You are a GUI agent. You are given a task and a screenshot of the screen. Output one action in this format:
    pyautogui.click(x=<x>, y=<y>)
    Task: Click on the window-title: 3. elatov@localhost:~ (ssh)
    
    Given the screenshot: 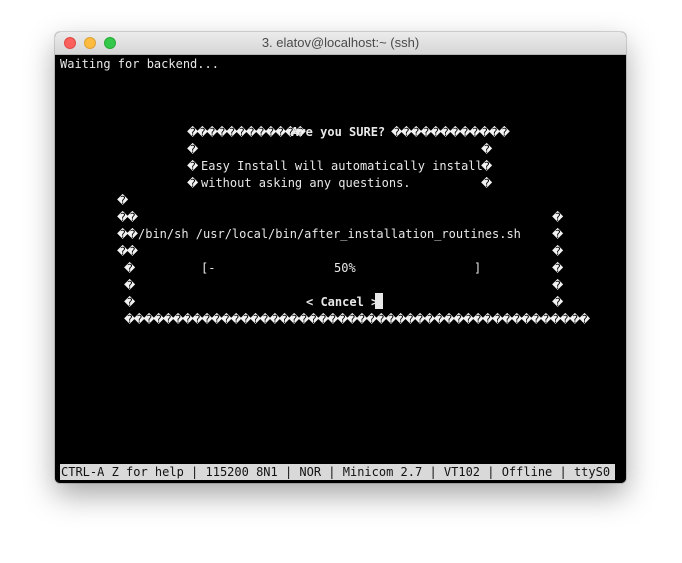 What is the action you would take?
    pyautogui.click(x=340, y=42)
    